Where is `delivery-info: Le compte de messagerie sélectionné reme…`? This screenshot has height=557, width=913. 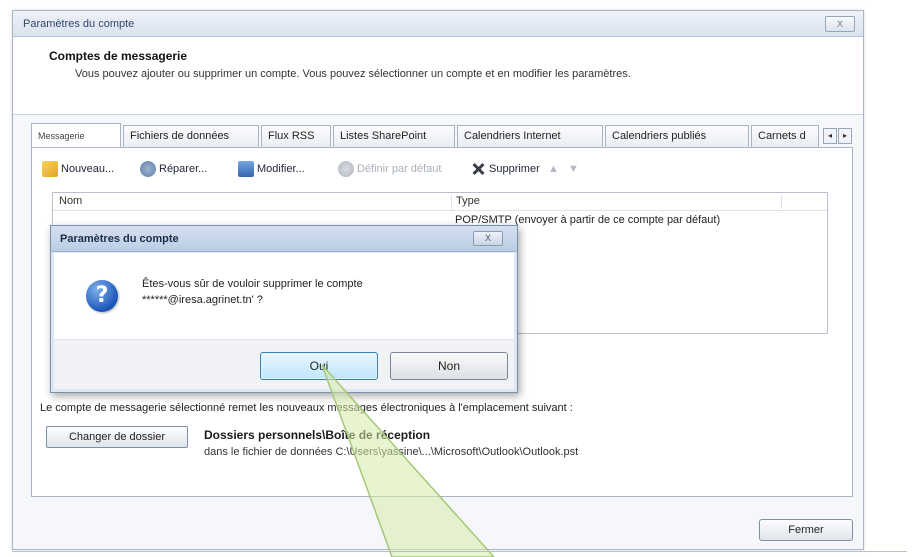
delivery-info: Le compte de messagerie sélectionné reme… is located at coordinates (306, 408).